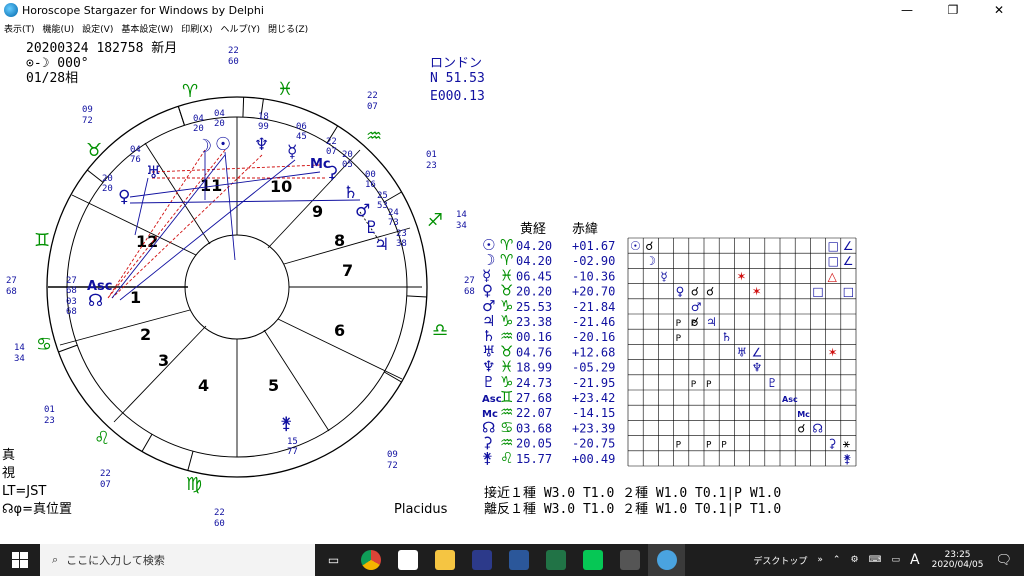  What do you see at coordinates (915, 560) in the screenshot?
I see `ime-indicator: A` at bounding box center [915, 560].